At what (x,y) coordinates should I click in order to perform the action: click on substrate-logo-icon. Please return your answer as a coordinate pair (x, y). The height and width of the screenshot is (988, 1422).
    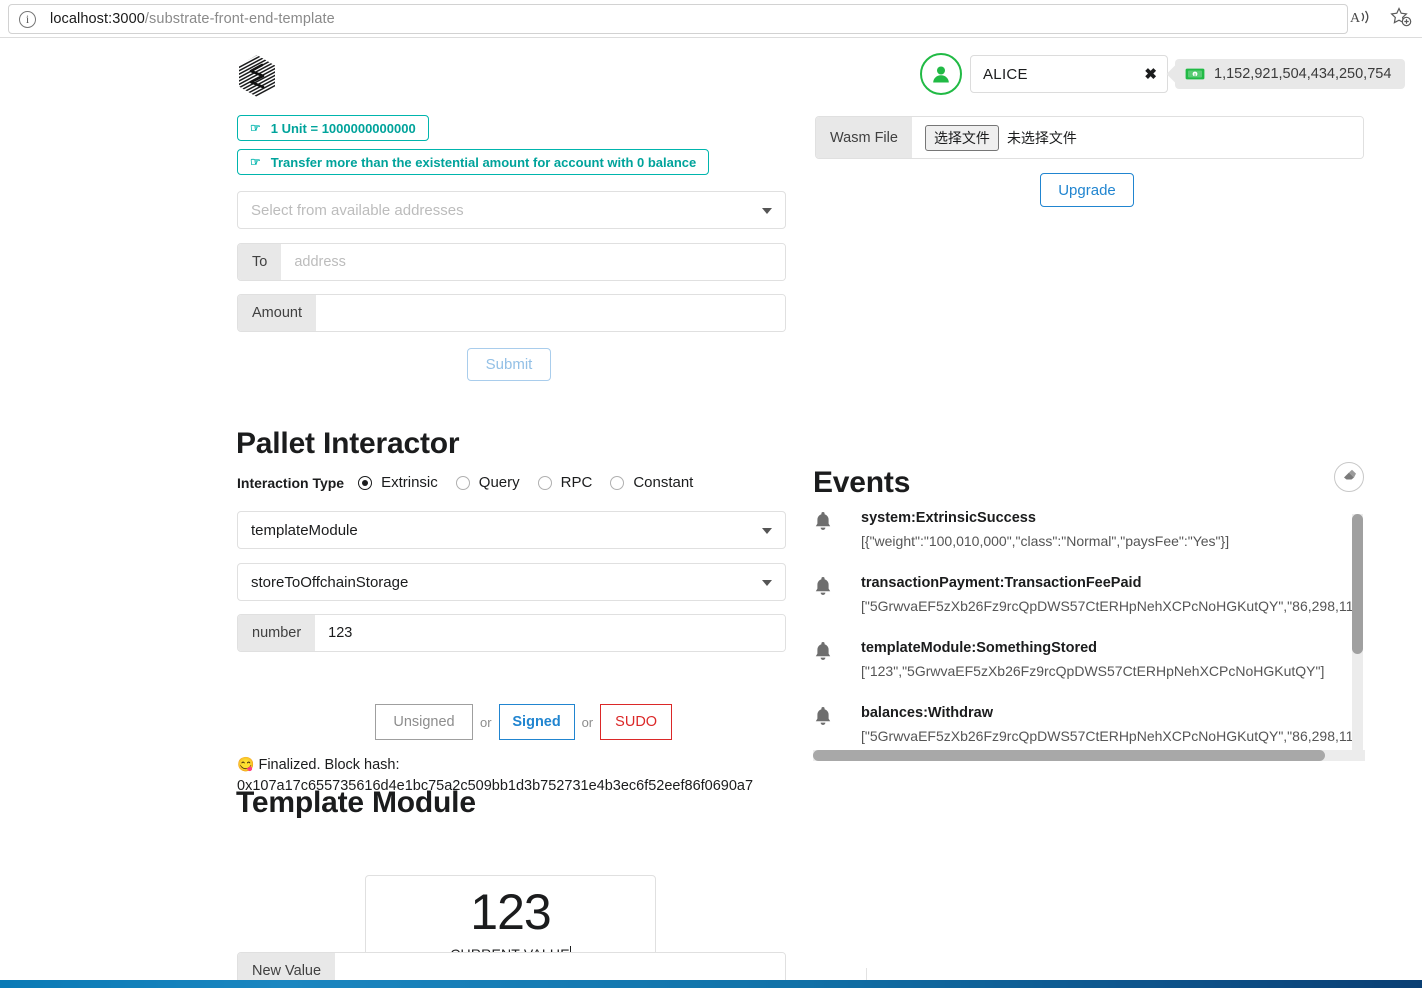
    Looking at the image, I should click on (257, 76).